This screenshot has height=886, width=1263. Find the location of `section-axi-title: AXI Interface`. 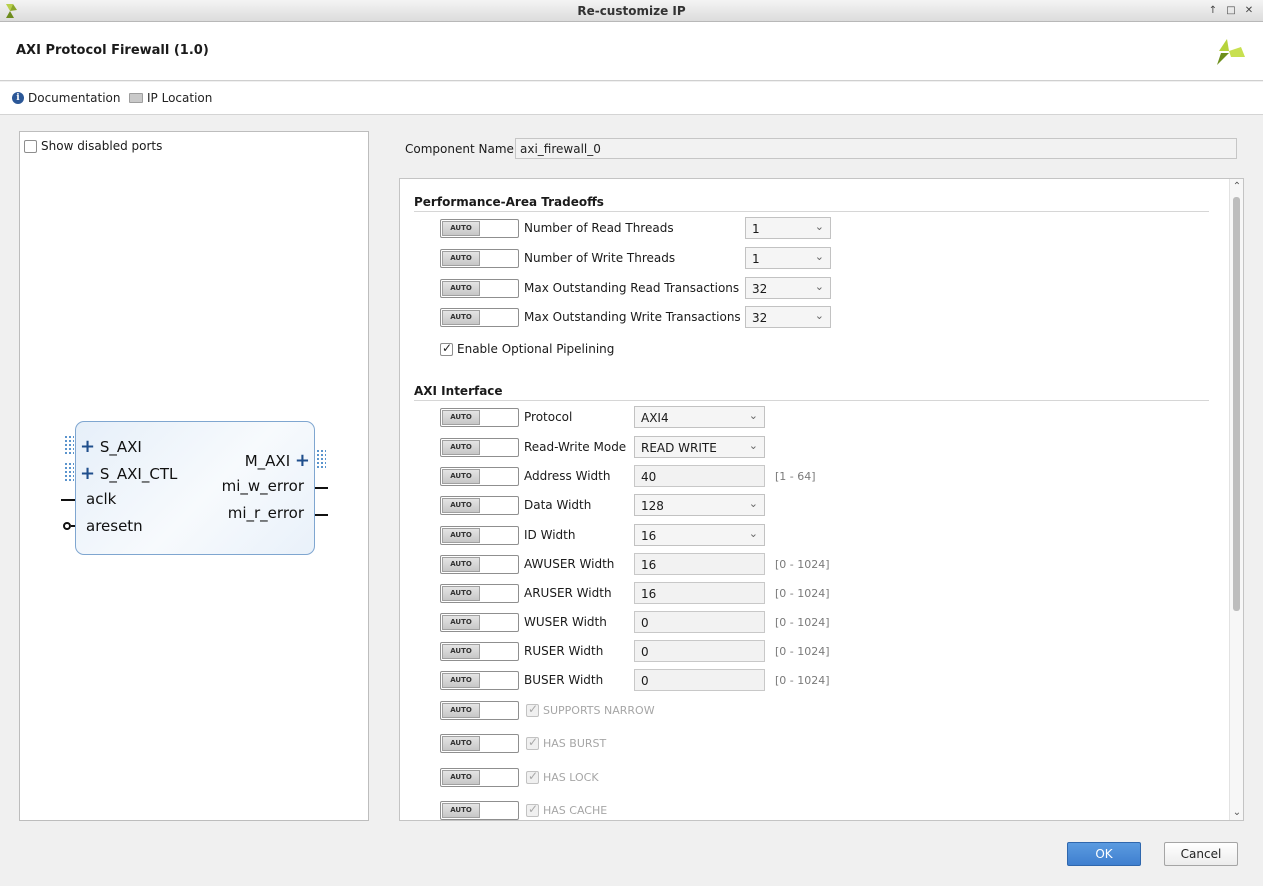

section-axi-title: AXI Interface is located at coordinates (458, 391).